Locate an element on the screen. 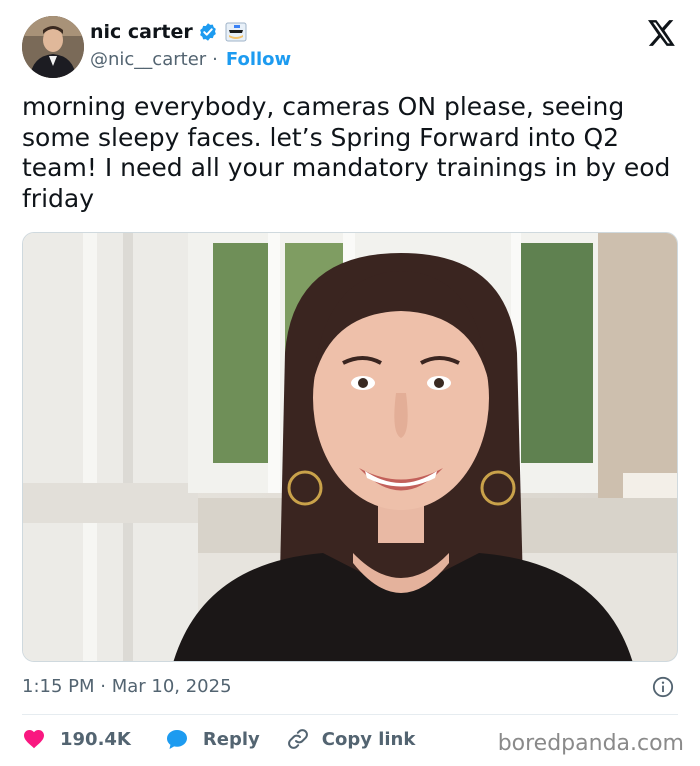  copy-link-button: Copy link is located at coordinates (351, 739).